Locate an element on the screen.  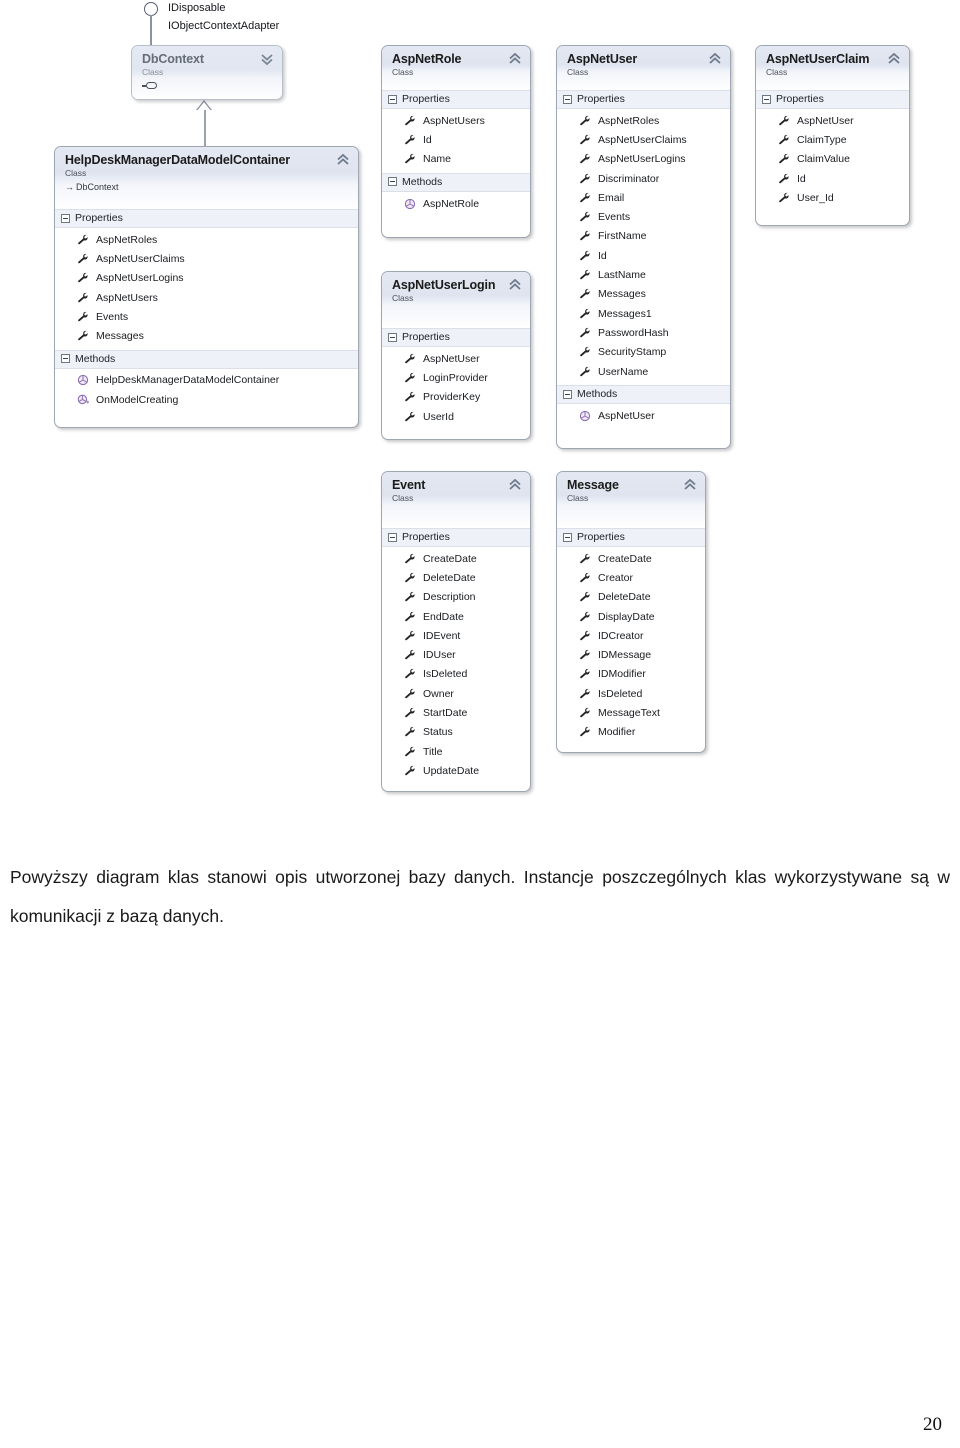
list-item: LoginProvider is located at coordinates (456, 377).